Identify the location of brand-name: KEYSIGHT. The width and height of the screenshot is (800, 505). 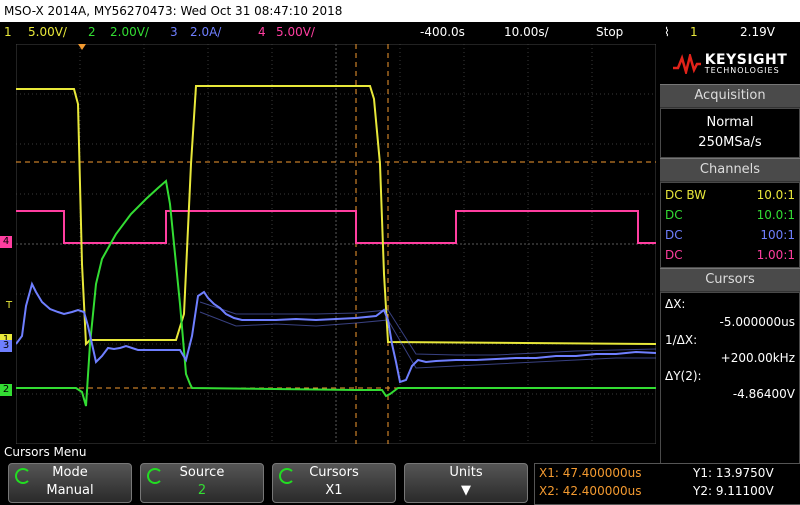
(746, 60).